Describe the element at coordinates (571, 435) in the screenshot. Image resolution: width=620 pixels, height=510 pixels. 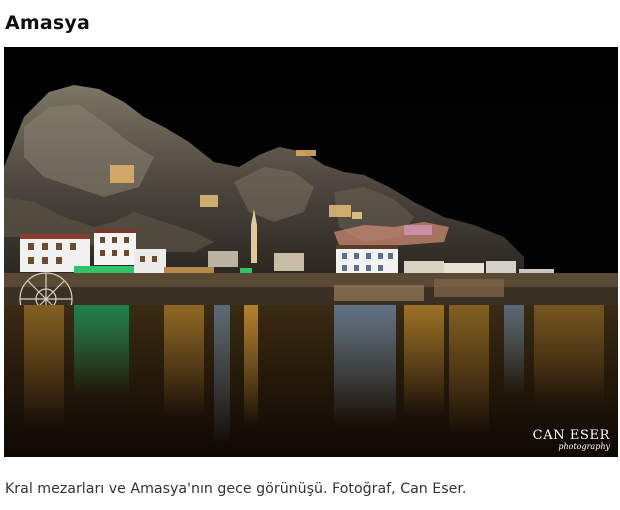
I see `watermark-name: CAN ESER` at that location.